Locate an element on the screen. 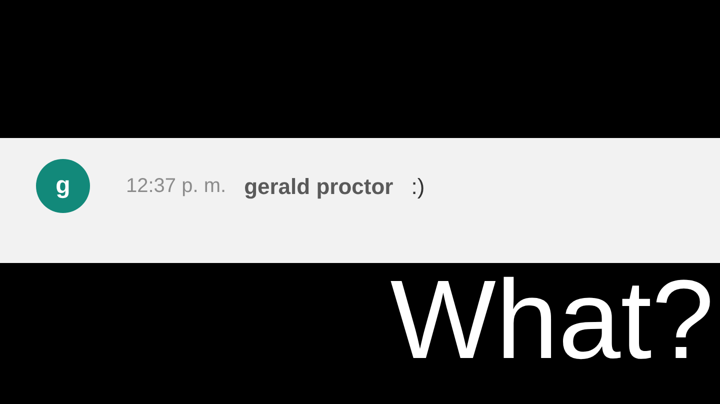 This screenshot has width=720, height=404. avatar: g is located at coordinates (63, 186).